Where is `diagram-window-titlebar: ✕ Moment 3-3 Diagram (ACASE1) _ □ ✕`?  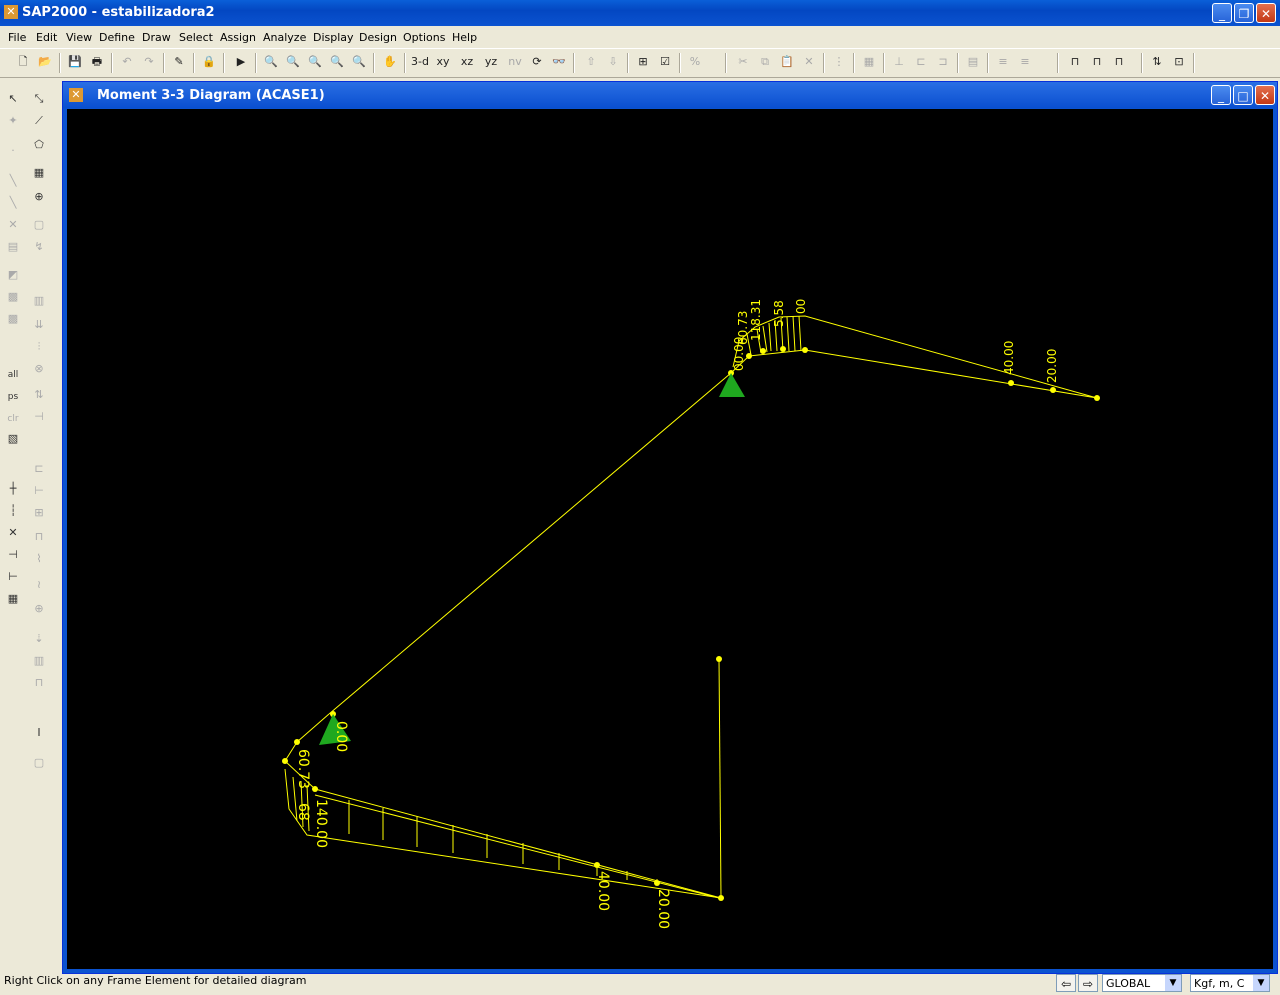 diagram-window-titlebar: ✕ Moment 3-3 Diagram (ACASE1) _ □ ✕ is located at coordinates (670, 95).